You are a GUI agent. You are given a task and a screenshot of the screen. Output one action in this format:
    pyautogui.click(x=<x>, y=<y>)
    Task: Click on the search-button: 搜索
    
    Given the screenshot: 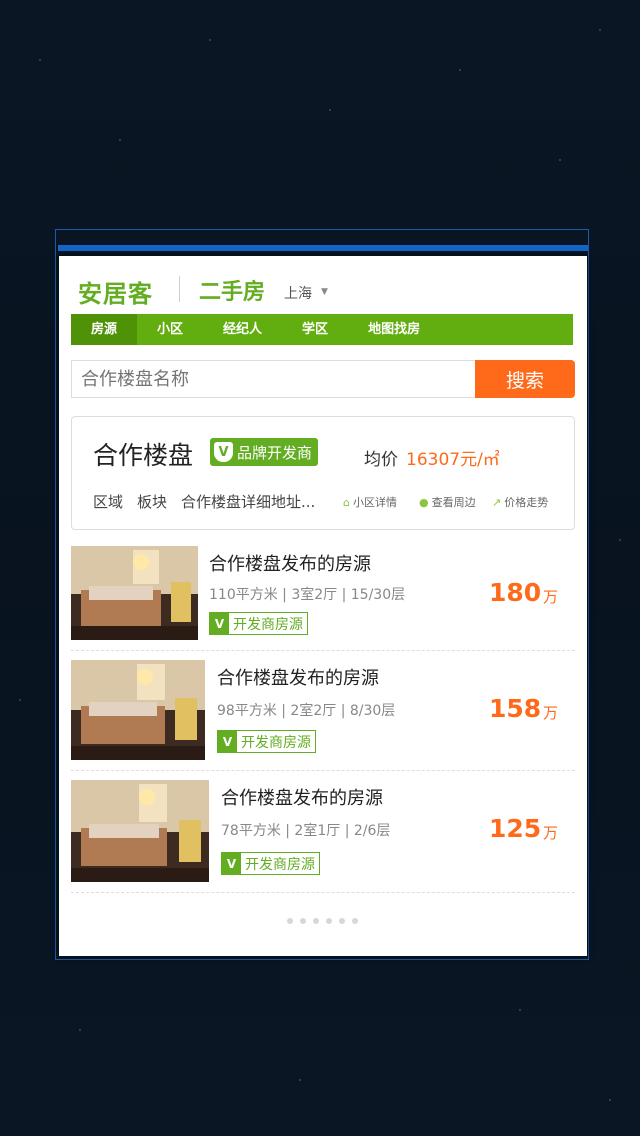 What is the action you would take?
    pyautogui.click(x=525, y=379)
    